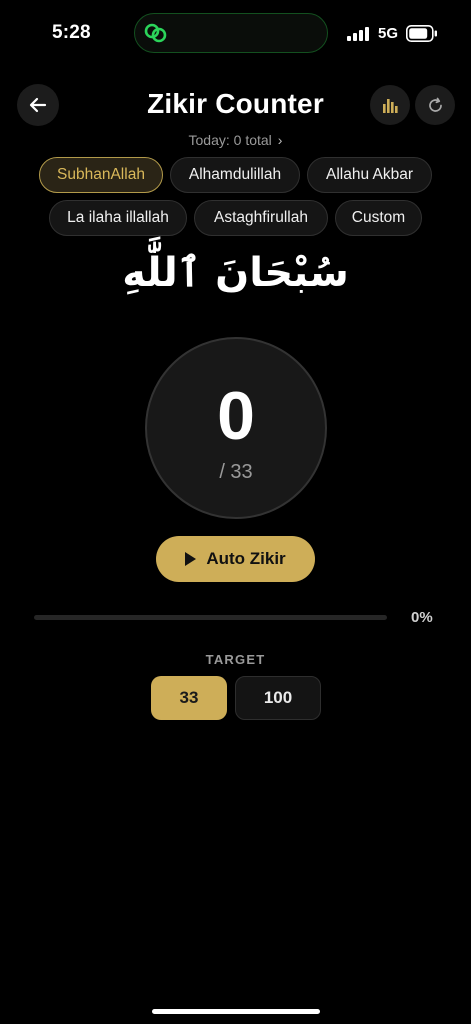  I want to click on chip-la-ilaha-illallah: La ilaha illallah, so click(118, 218).